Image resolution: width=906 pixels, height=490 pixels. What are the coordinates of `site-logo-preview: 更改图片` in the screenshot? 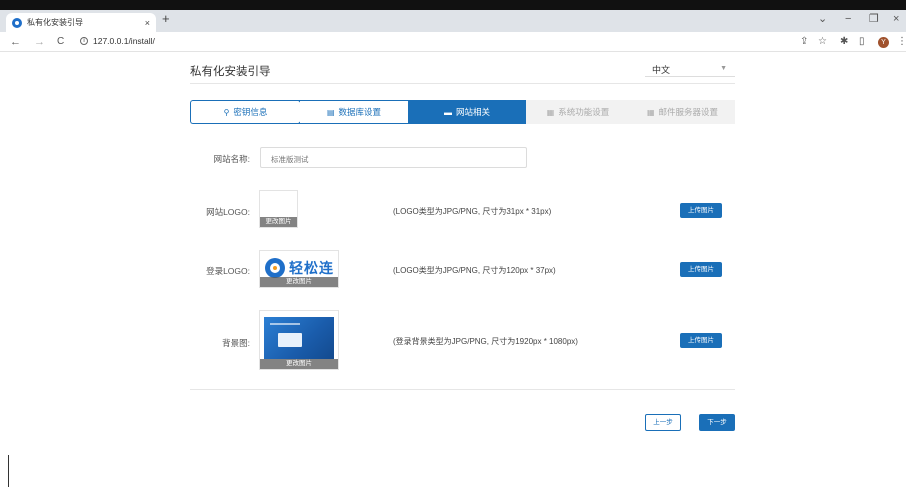 It's located at (278, 209).